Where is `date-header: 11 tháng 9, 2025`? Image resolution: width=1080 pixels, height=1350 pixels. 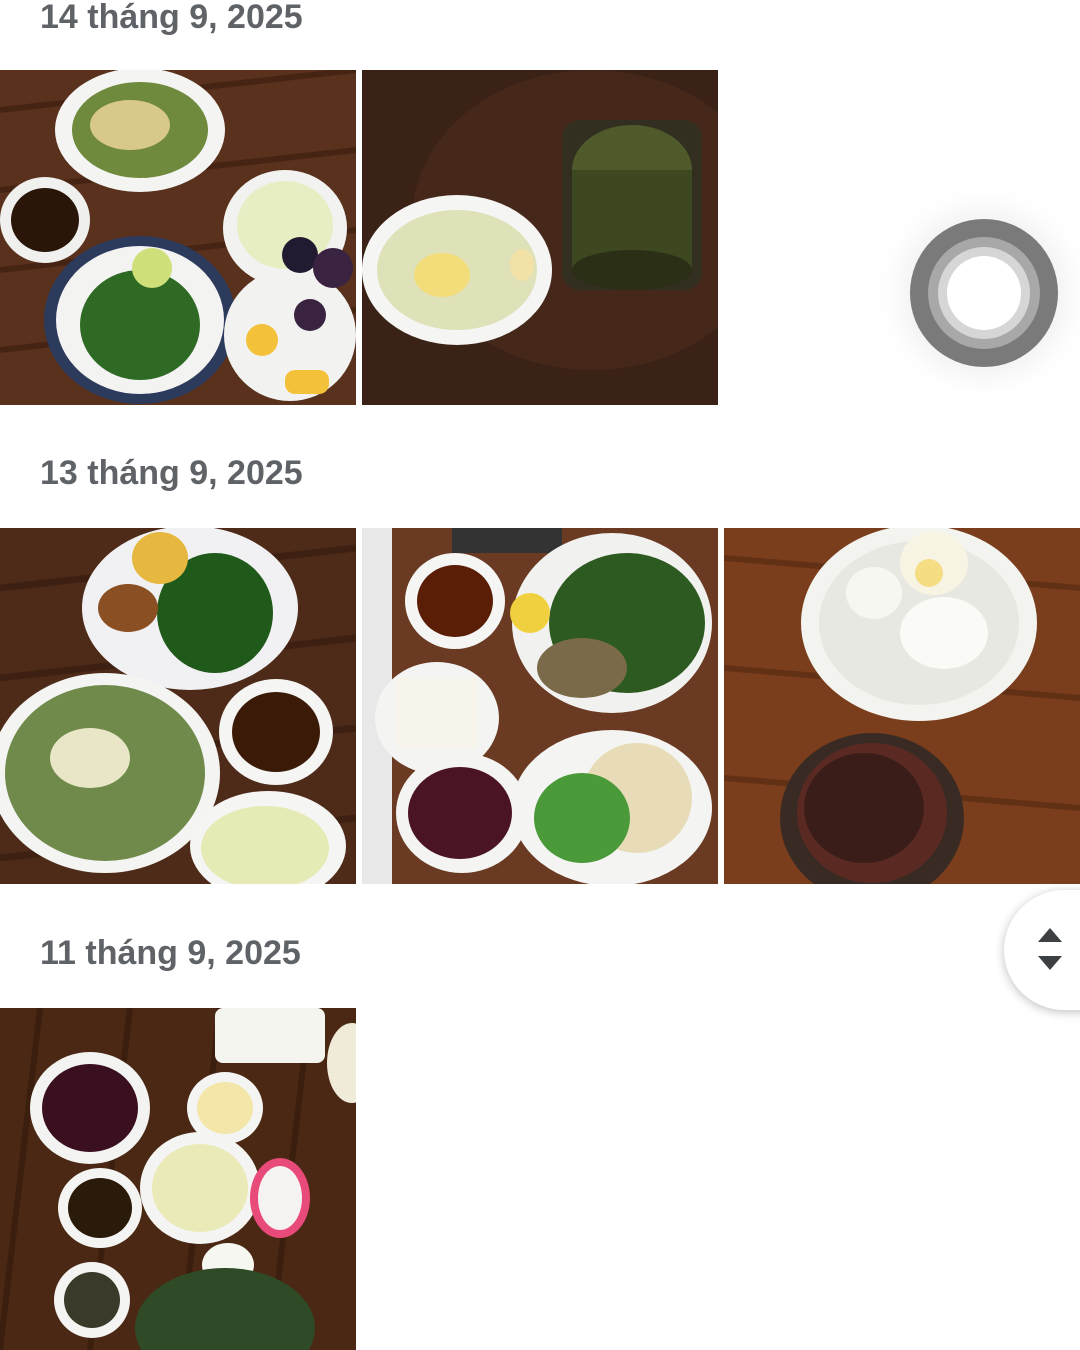 date-header: 11 tháng 9, 2025 is located at coordinates (170, 953).